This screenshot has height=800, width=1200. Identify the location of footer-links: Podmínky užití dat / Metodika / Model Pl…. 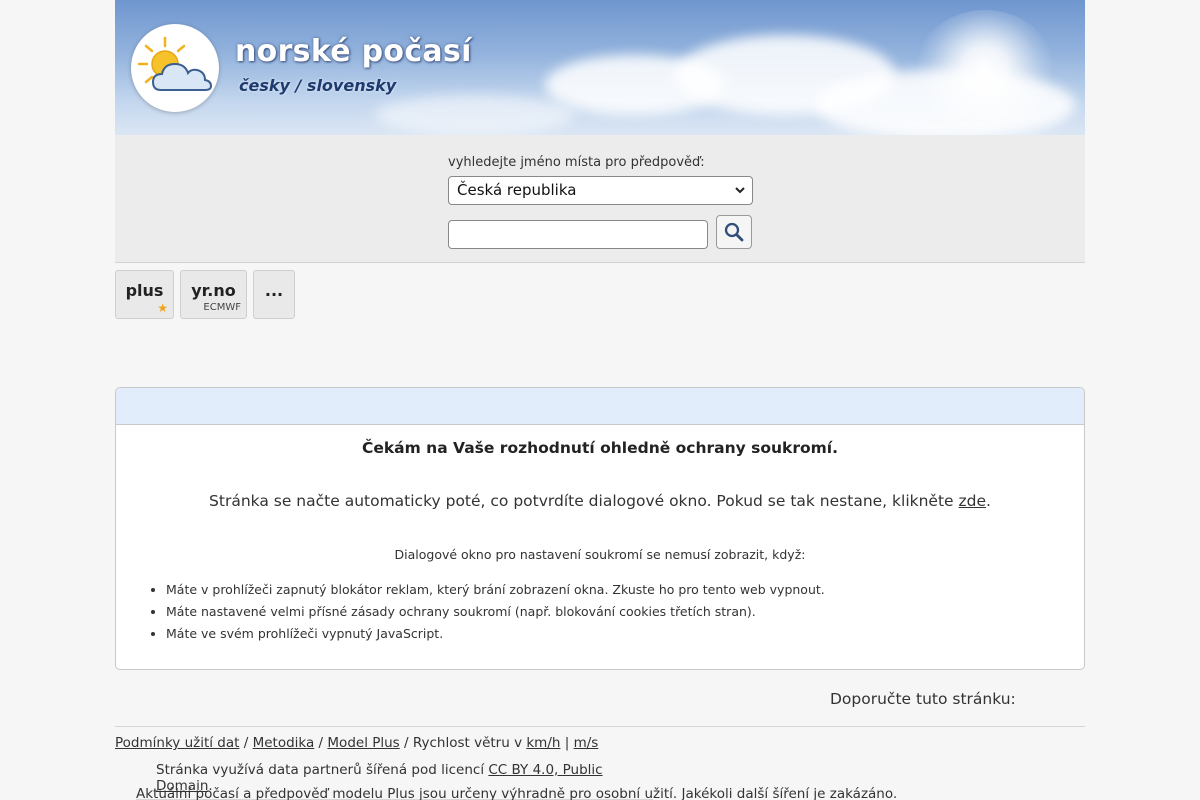
(356, 743).